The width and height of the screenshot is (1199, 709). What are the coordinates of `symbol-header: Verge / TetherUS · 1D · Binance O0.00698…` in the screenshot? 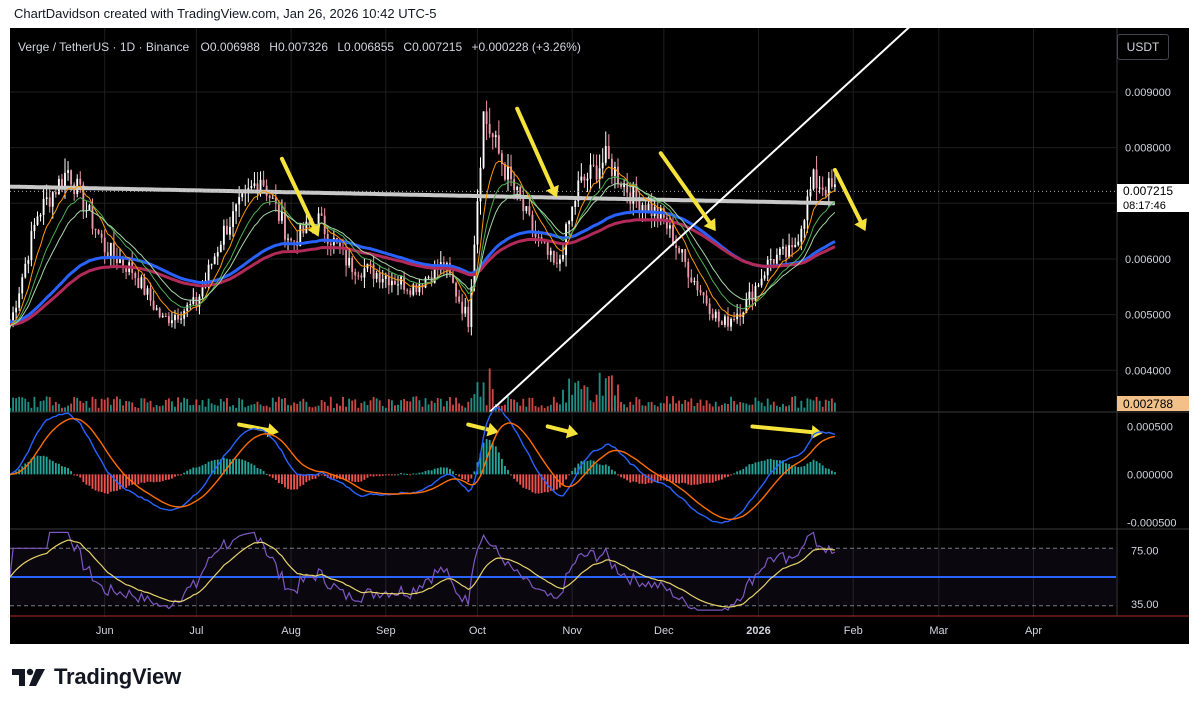 It's located at (299, 47).